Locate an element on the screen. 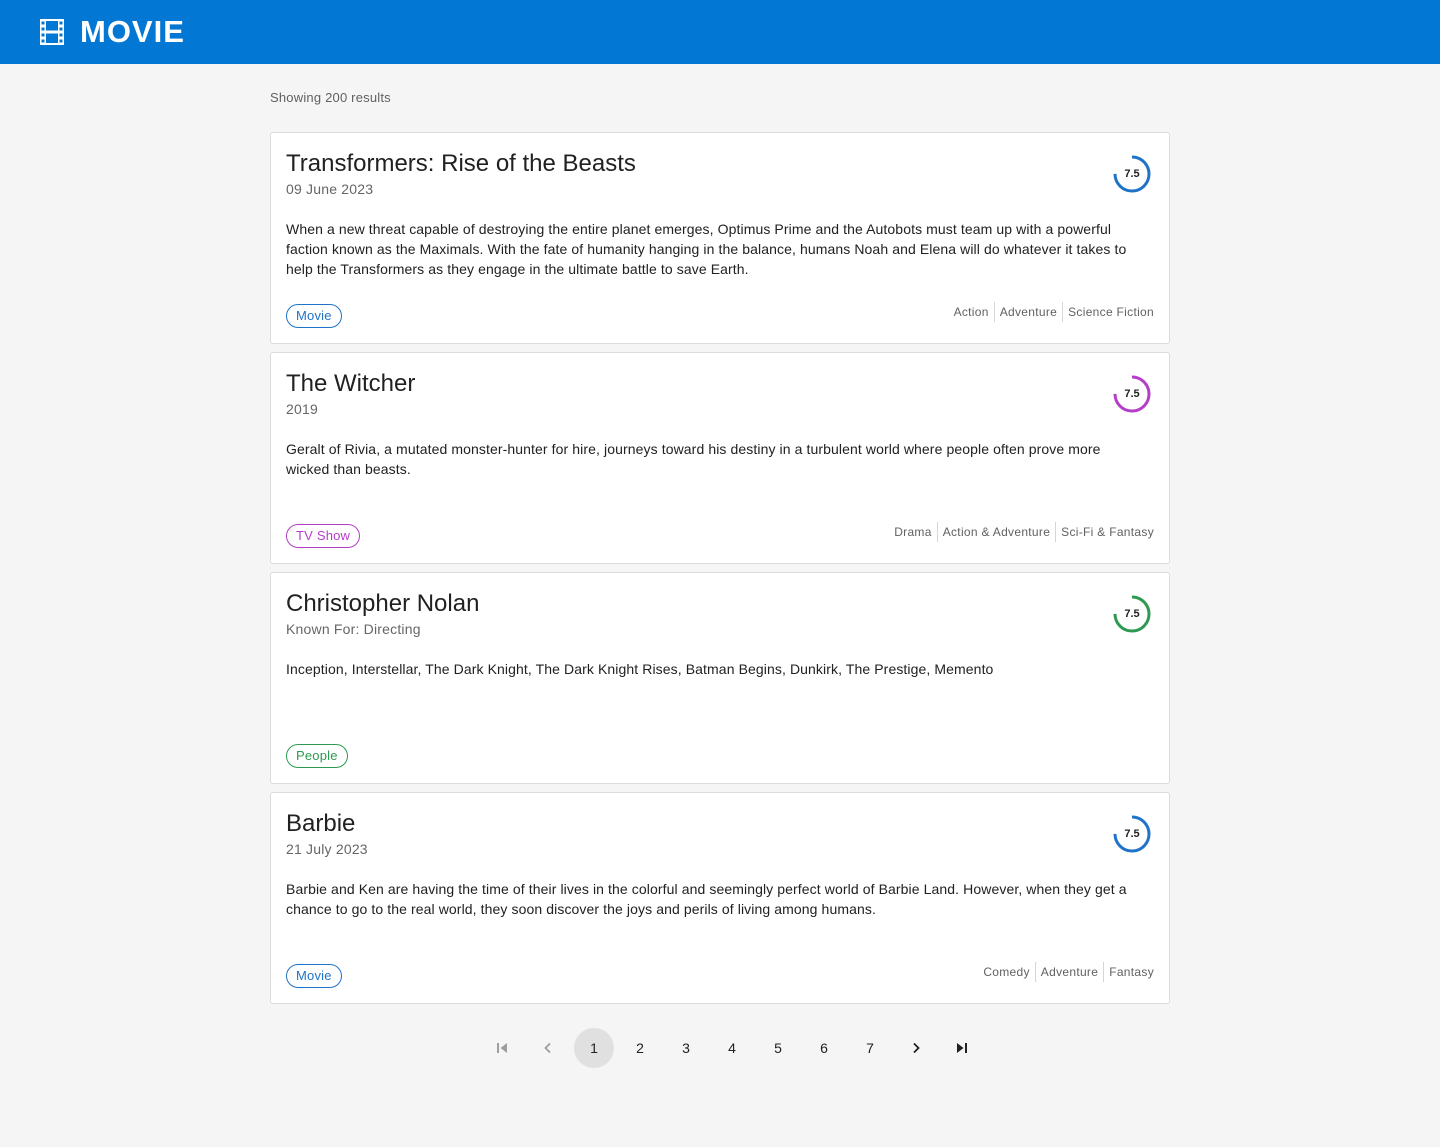  previous-page-button is located at coordinates (548, 1048).